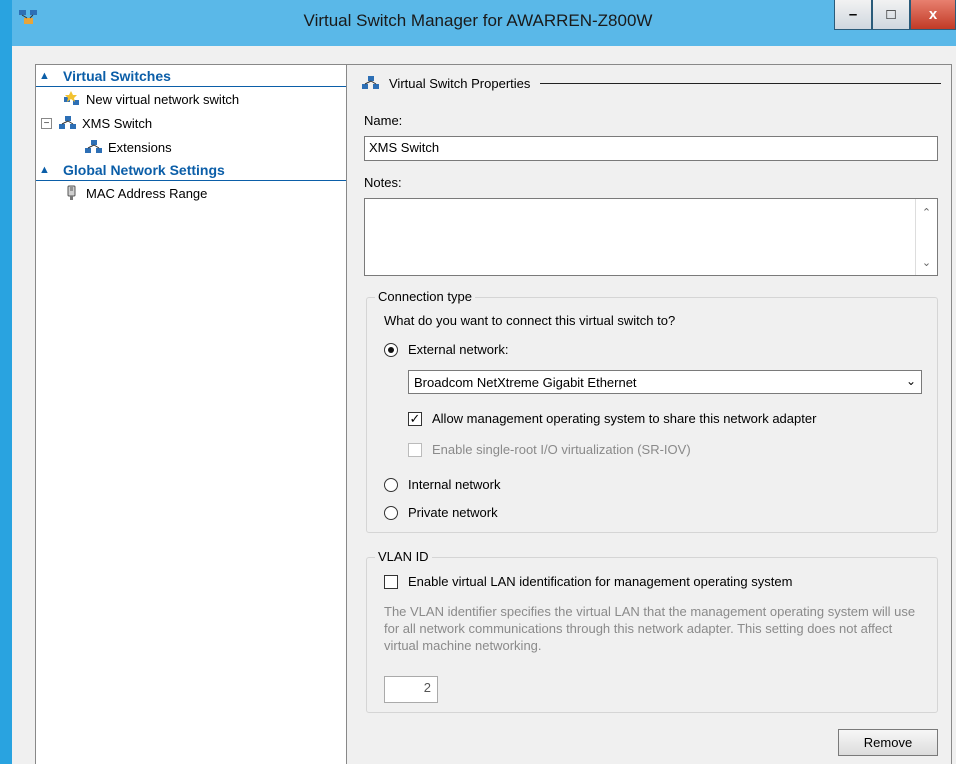 This screenshot has width=956, height=764. Describe the element at coordinates (117, 75) in the screenshot. I see `tree-header-label: Virtual Switches` at that location.